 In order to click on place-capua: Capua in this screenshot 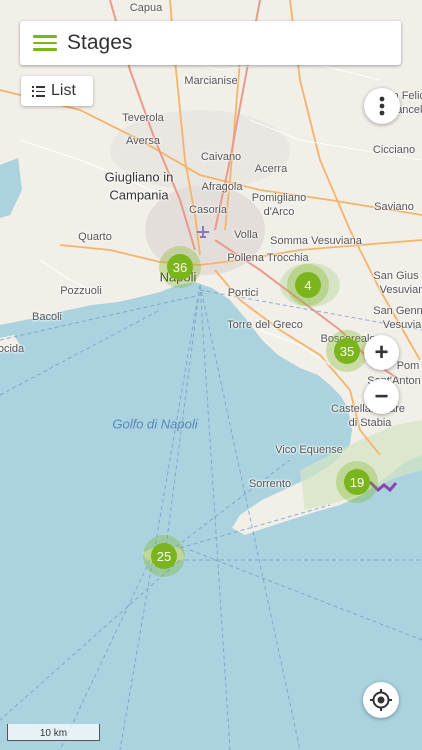, I will do `click(146, 8)`.